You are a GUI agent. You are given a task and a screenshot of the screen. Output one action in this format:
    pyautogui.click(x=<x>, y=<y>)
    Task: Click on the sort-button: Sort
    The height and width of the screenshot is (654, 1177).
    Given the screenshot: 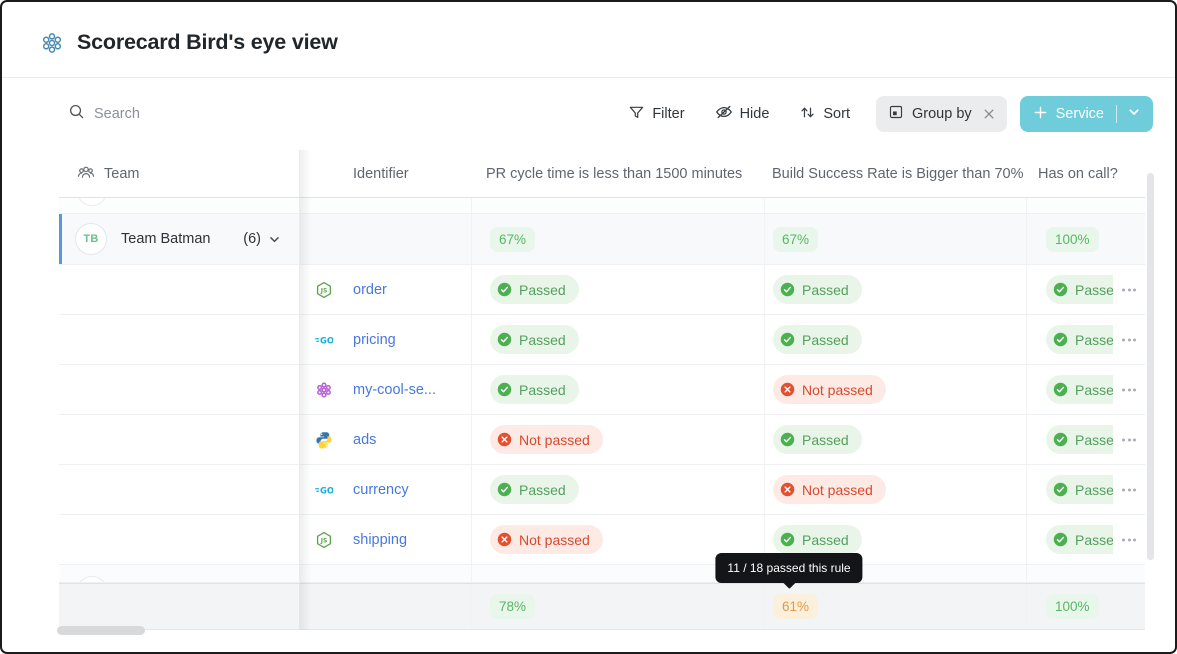 What is the action you would take?
    pyautogui.click(x=824, y=114)
    